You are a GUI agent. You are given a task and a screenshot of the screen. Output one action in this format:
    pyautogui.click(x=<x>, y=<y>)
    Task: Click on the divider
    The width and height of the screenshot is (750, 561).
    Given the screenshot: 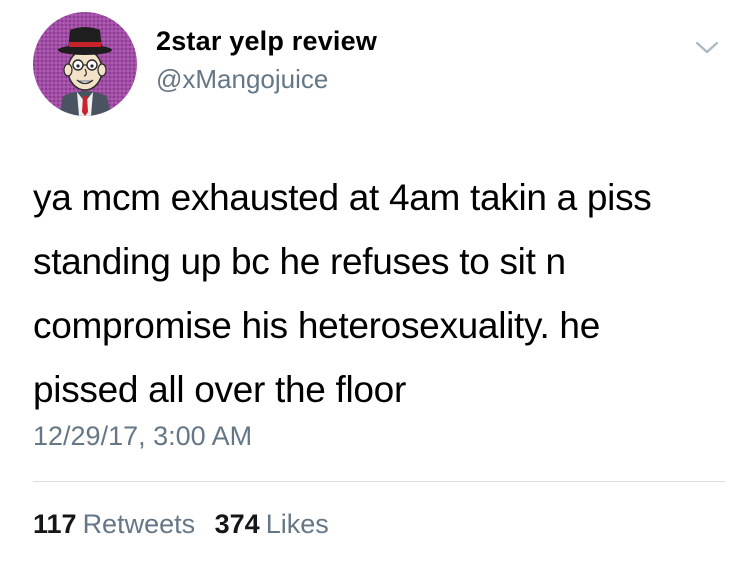 What is the action you would take?
    pyautogui.click(x=379, y=481)
    